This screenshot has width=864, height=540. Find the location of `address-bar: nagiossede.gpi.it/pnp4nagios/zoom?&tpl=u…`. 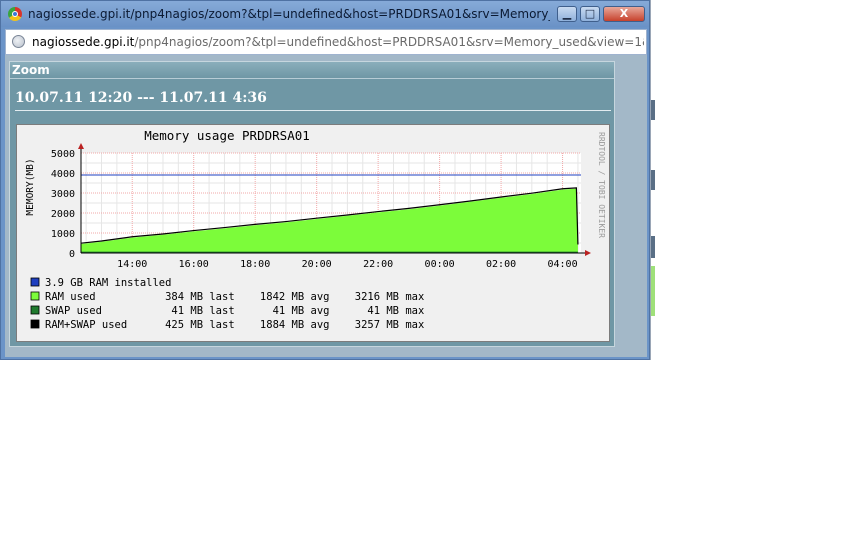

address-bar: nagiossede.gpi.it/pnp4nagios/zoom?&tpl=u… is located at coordinates (326, 42).